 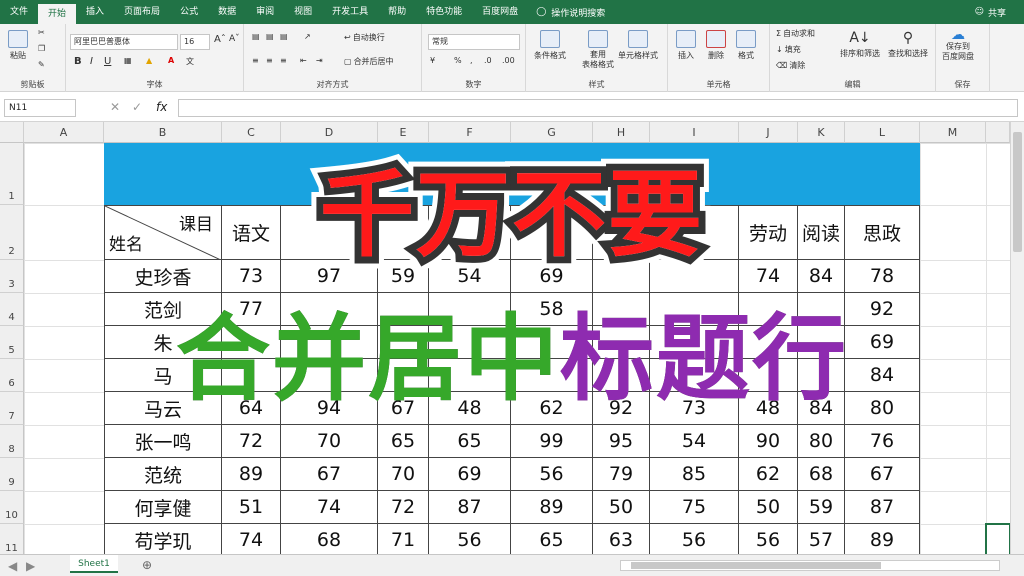 I want to click on underline-button: U, so click(x=107, y=61).